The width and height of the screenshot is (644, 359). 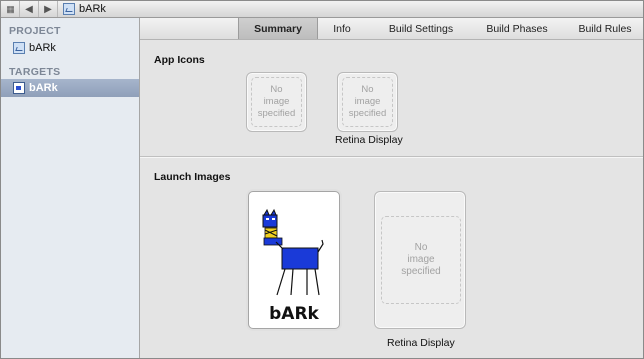 I want to click on app-icon-well: No image specified, so click(x=276, y=102).